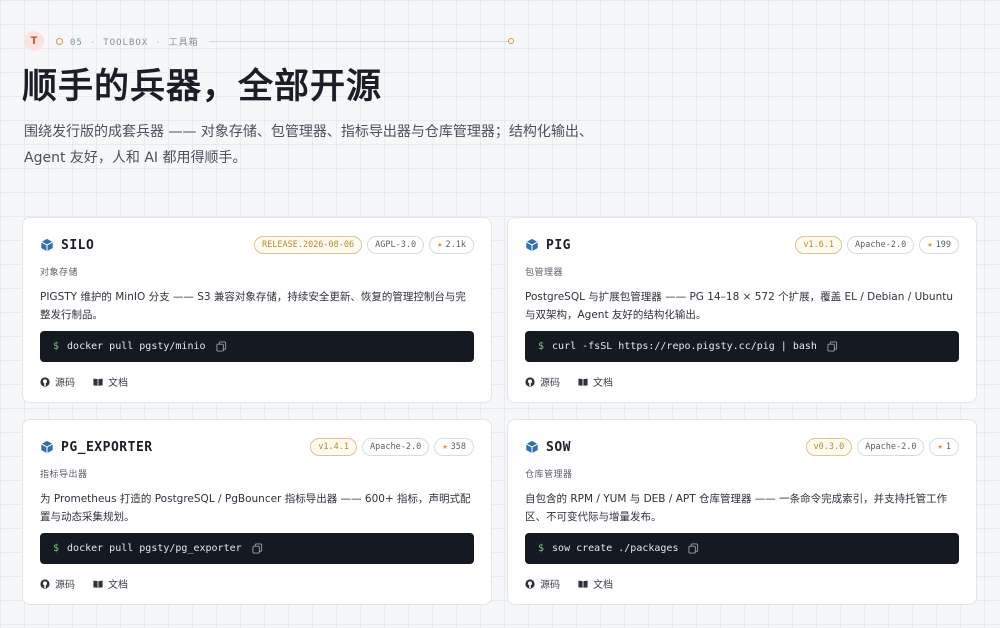  I want to click on stars-count: 2.1k, so click(455, 245).